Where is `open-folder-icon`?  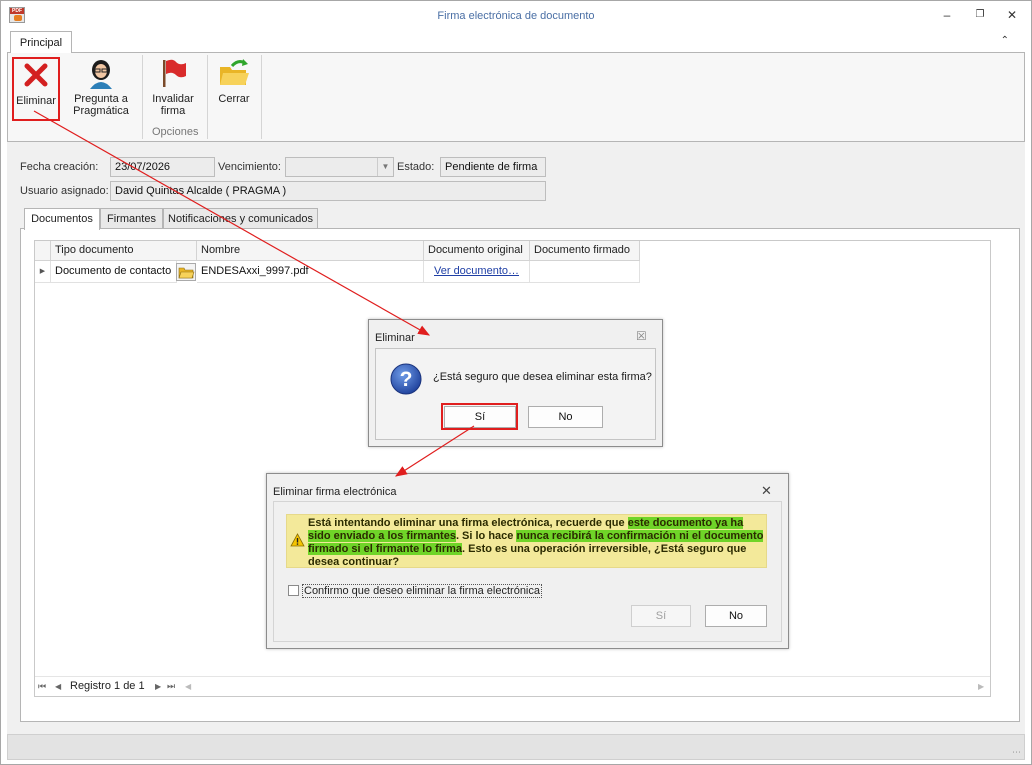 open-folder-icon is located at coordinates (234, 73).